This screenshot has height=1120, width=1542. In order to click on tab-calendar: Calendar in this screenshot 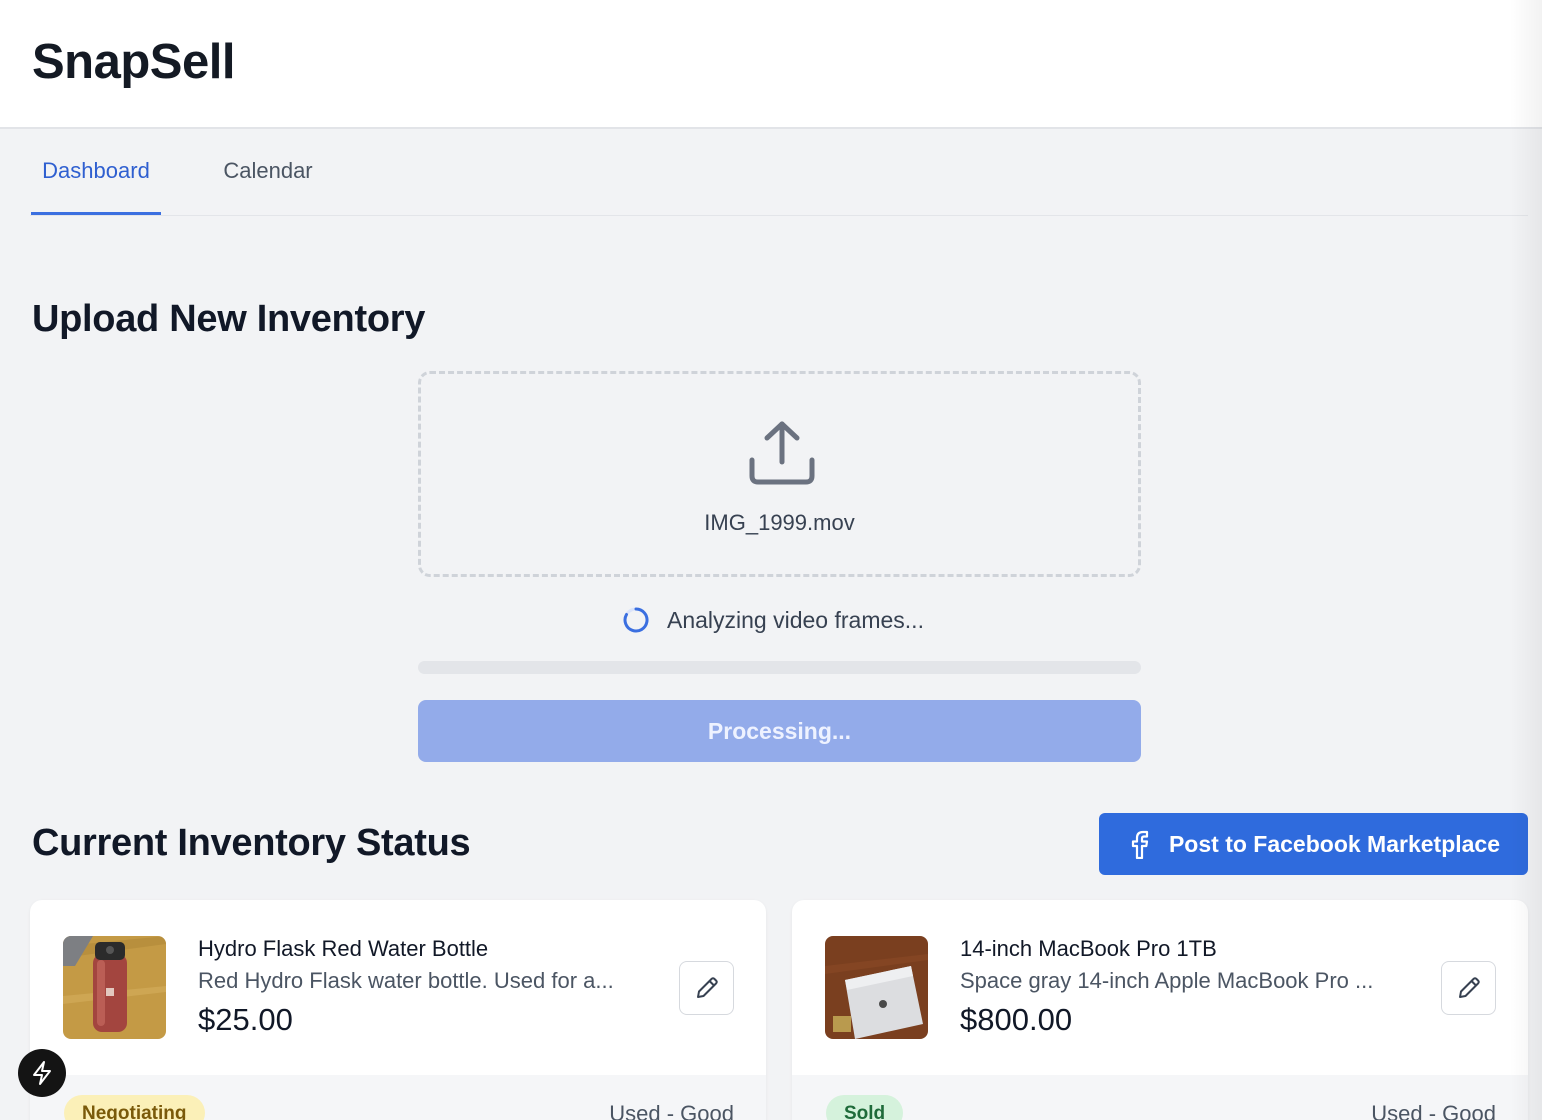, I will do `click(268, 172)`.